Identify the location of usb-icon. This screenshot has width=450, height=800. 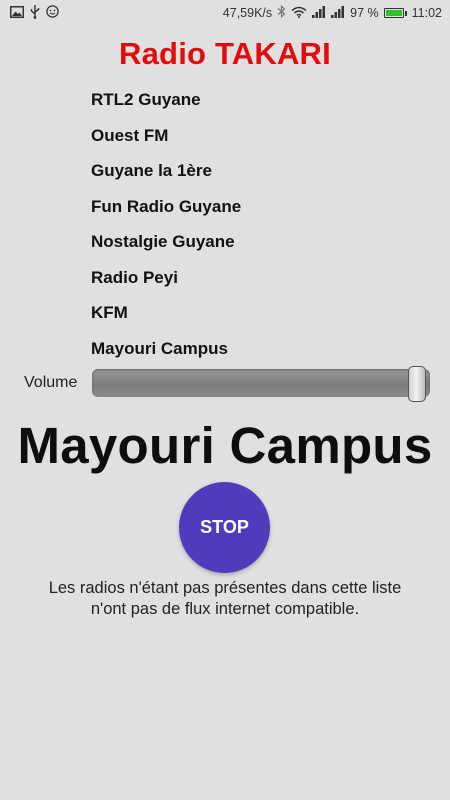
(35, 13).